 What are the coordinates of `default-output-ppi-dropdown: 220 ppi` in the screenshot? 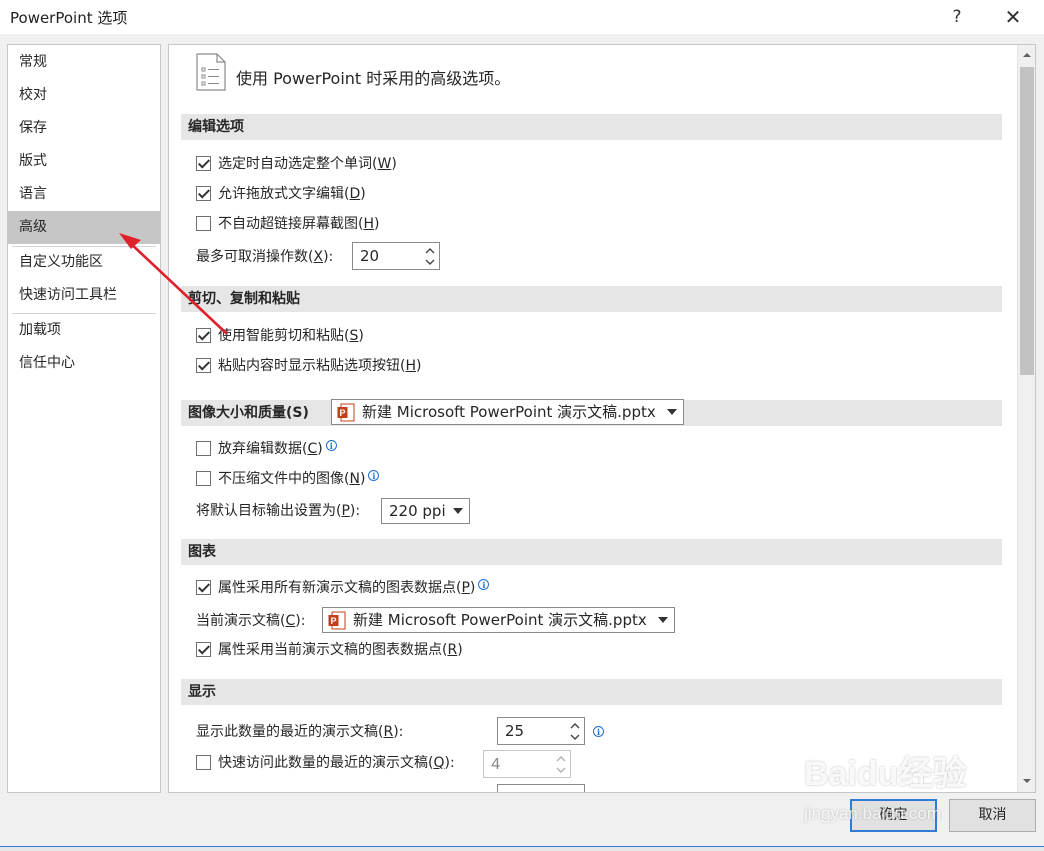 It's located at (425, 511).